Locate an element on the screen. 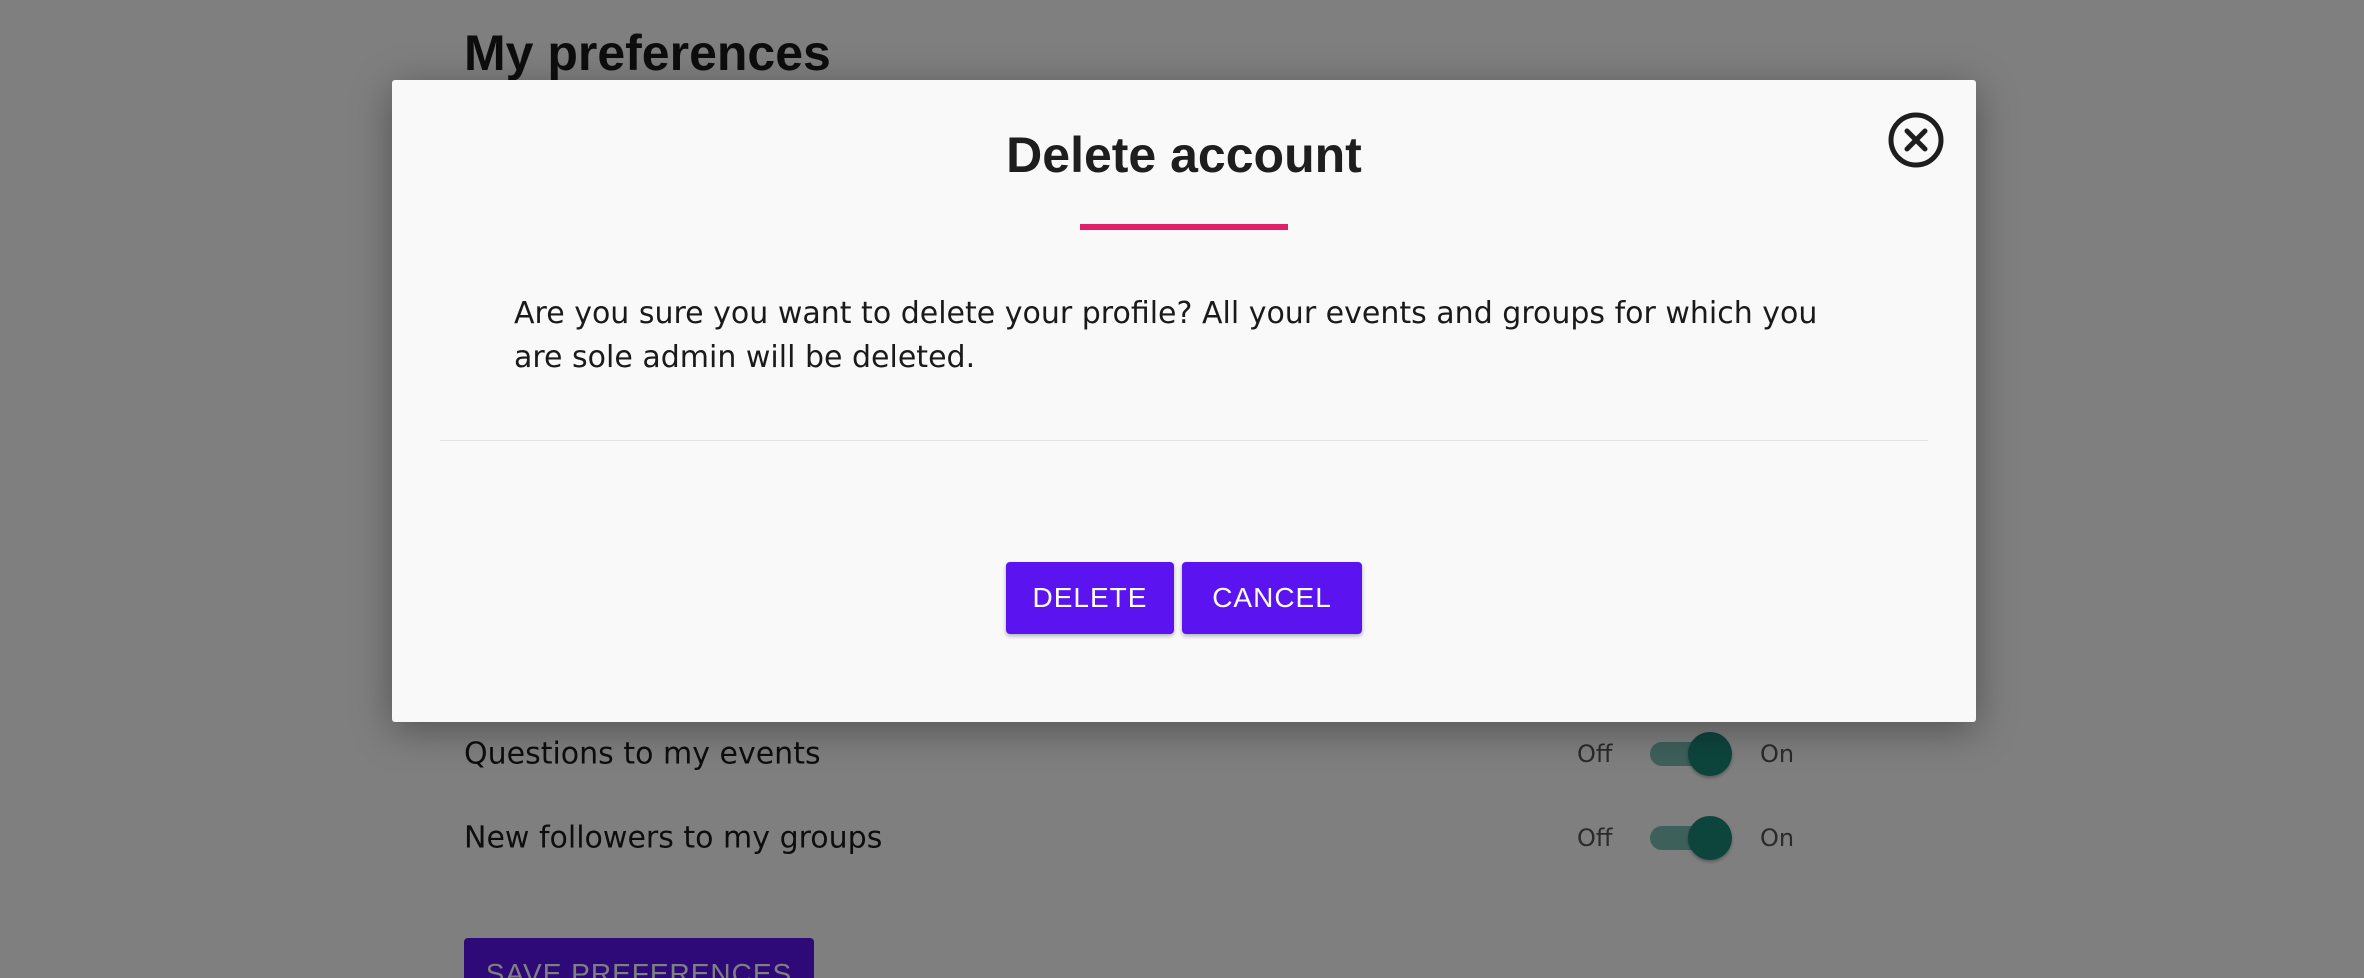 Image resolution: width=2364 pixels, height=978 pixels. title-underline is located at coordinates (1184, 227).